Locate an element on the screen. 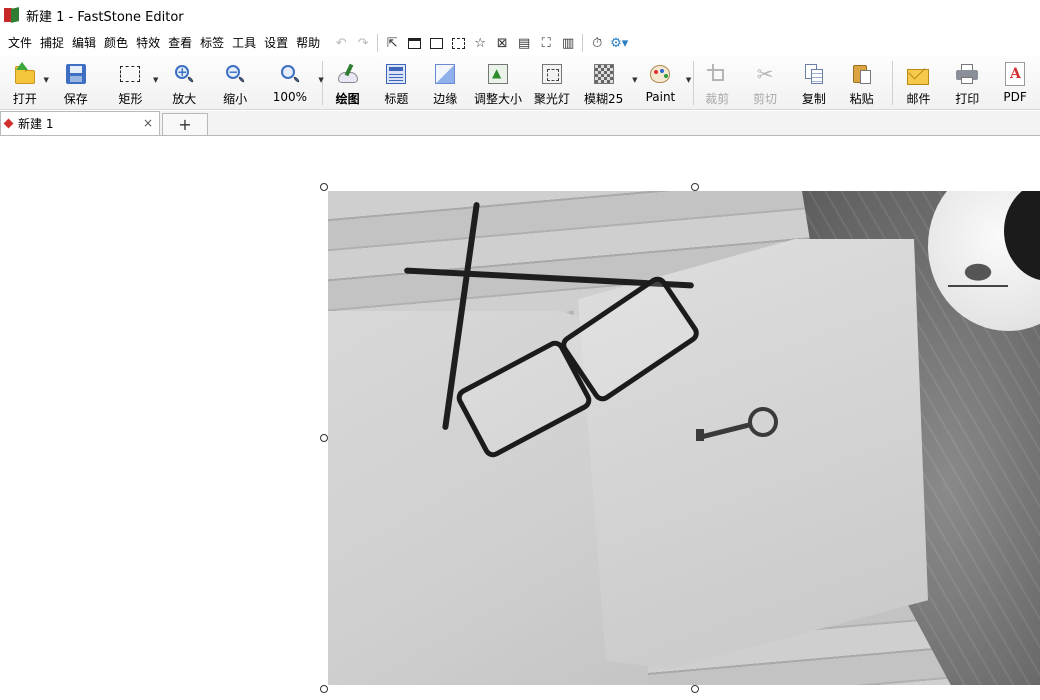  zoom-in-button: + 放大 is located at coordinates (184, 82).